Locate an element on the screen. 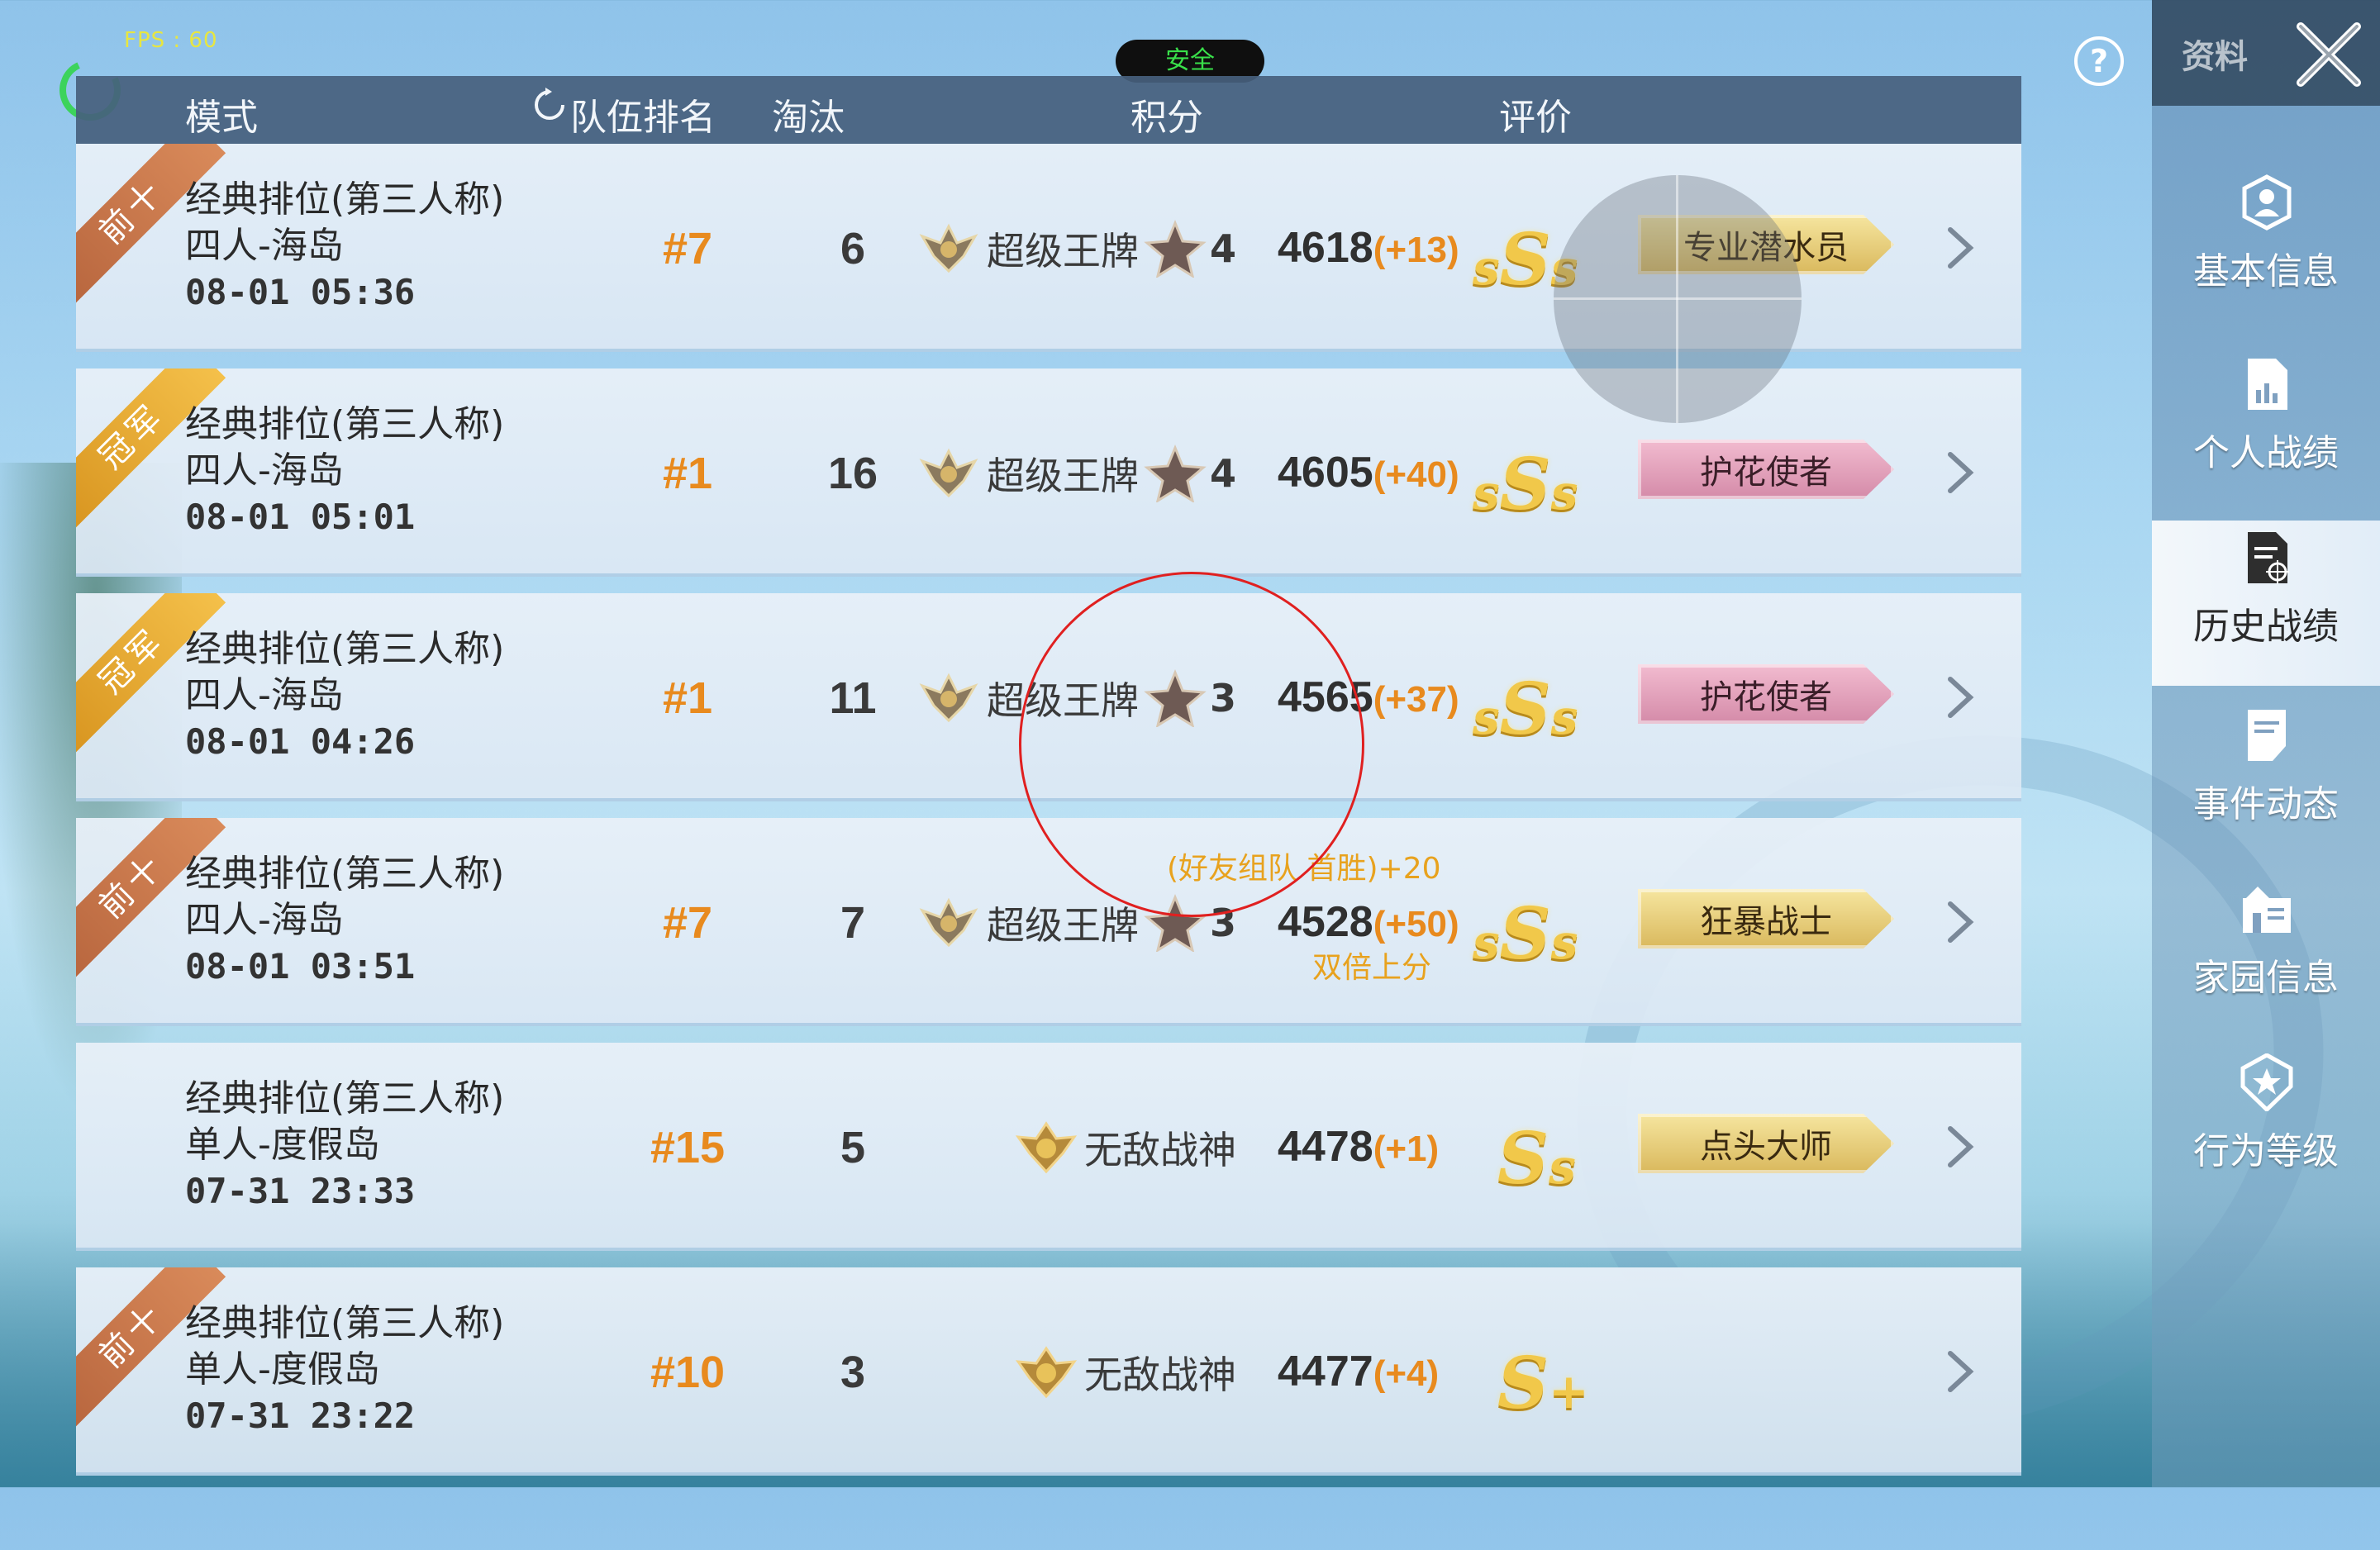 The image size is (2380, 1550). score-value: 4478 is located at coordinates (1325, 1147).